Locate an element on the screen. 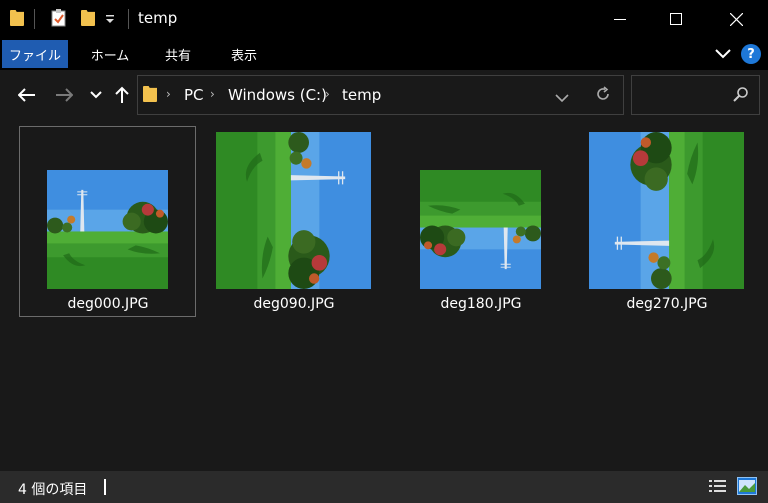 The width and height of the screenshot is (768, 503). refresh-icon is located at coordinates (603, 96).